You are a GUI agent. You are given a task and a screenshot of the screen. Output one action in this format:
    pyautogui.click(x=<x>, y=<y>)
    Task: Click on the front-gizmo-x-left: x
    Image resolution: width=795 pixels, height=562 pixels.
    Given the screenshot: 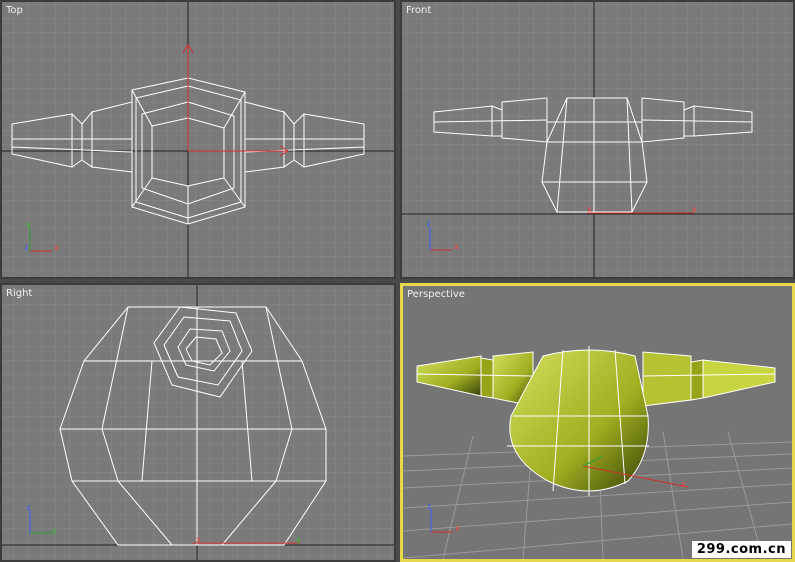 What is the action you would take?
    pyautogui.click(x=589, y=209)
    